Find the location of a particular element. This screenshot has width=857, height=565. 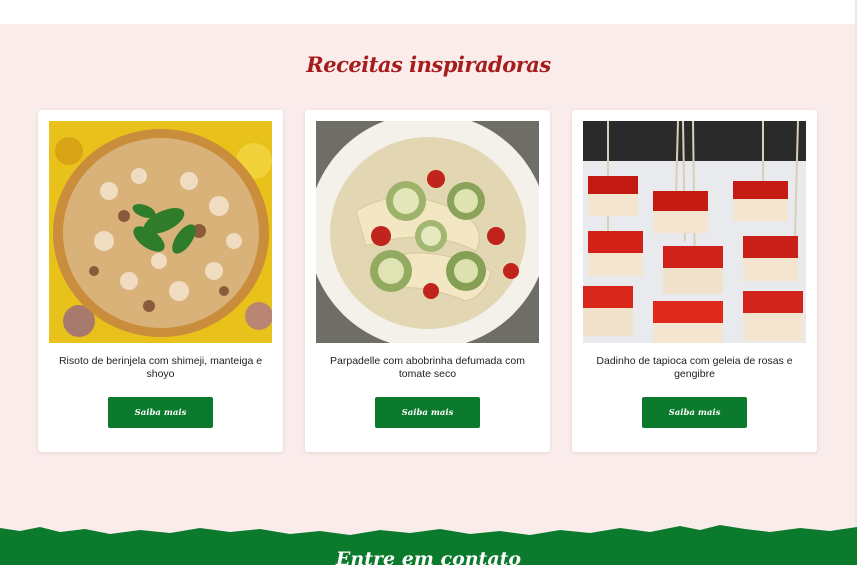

contact-footer: Entre em contato is located at coordinates (428, 543).